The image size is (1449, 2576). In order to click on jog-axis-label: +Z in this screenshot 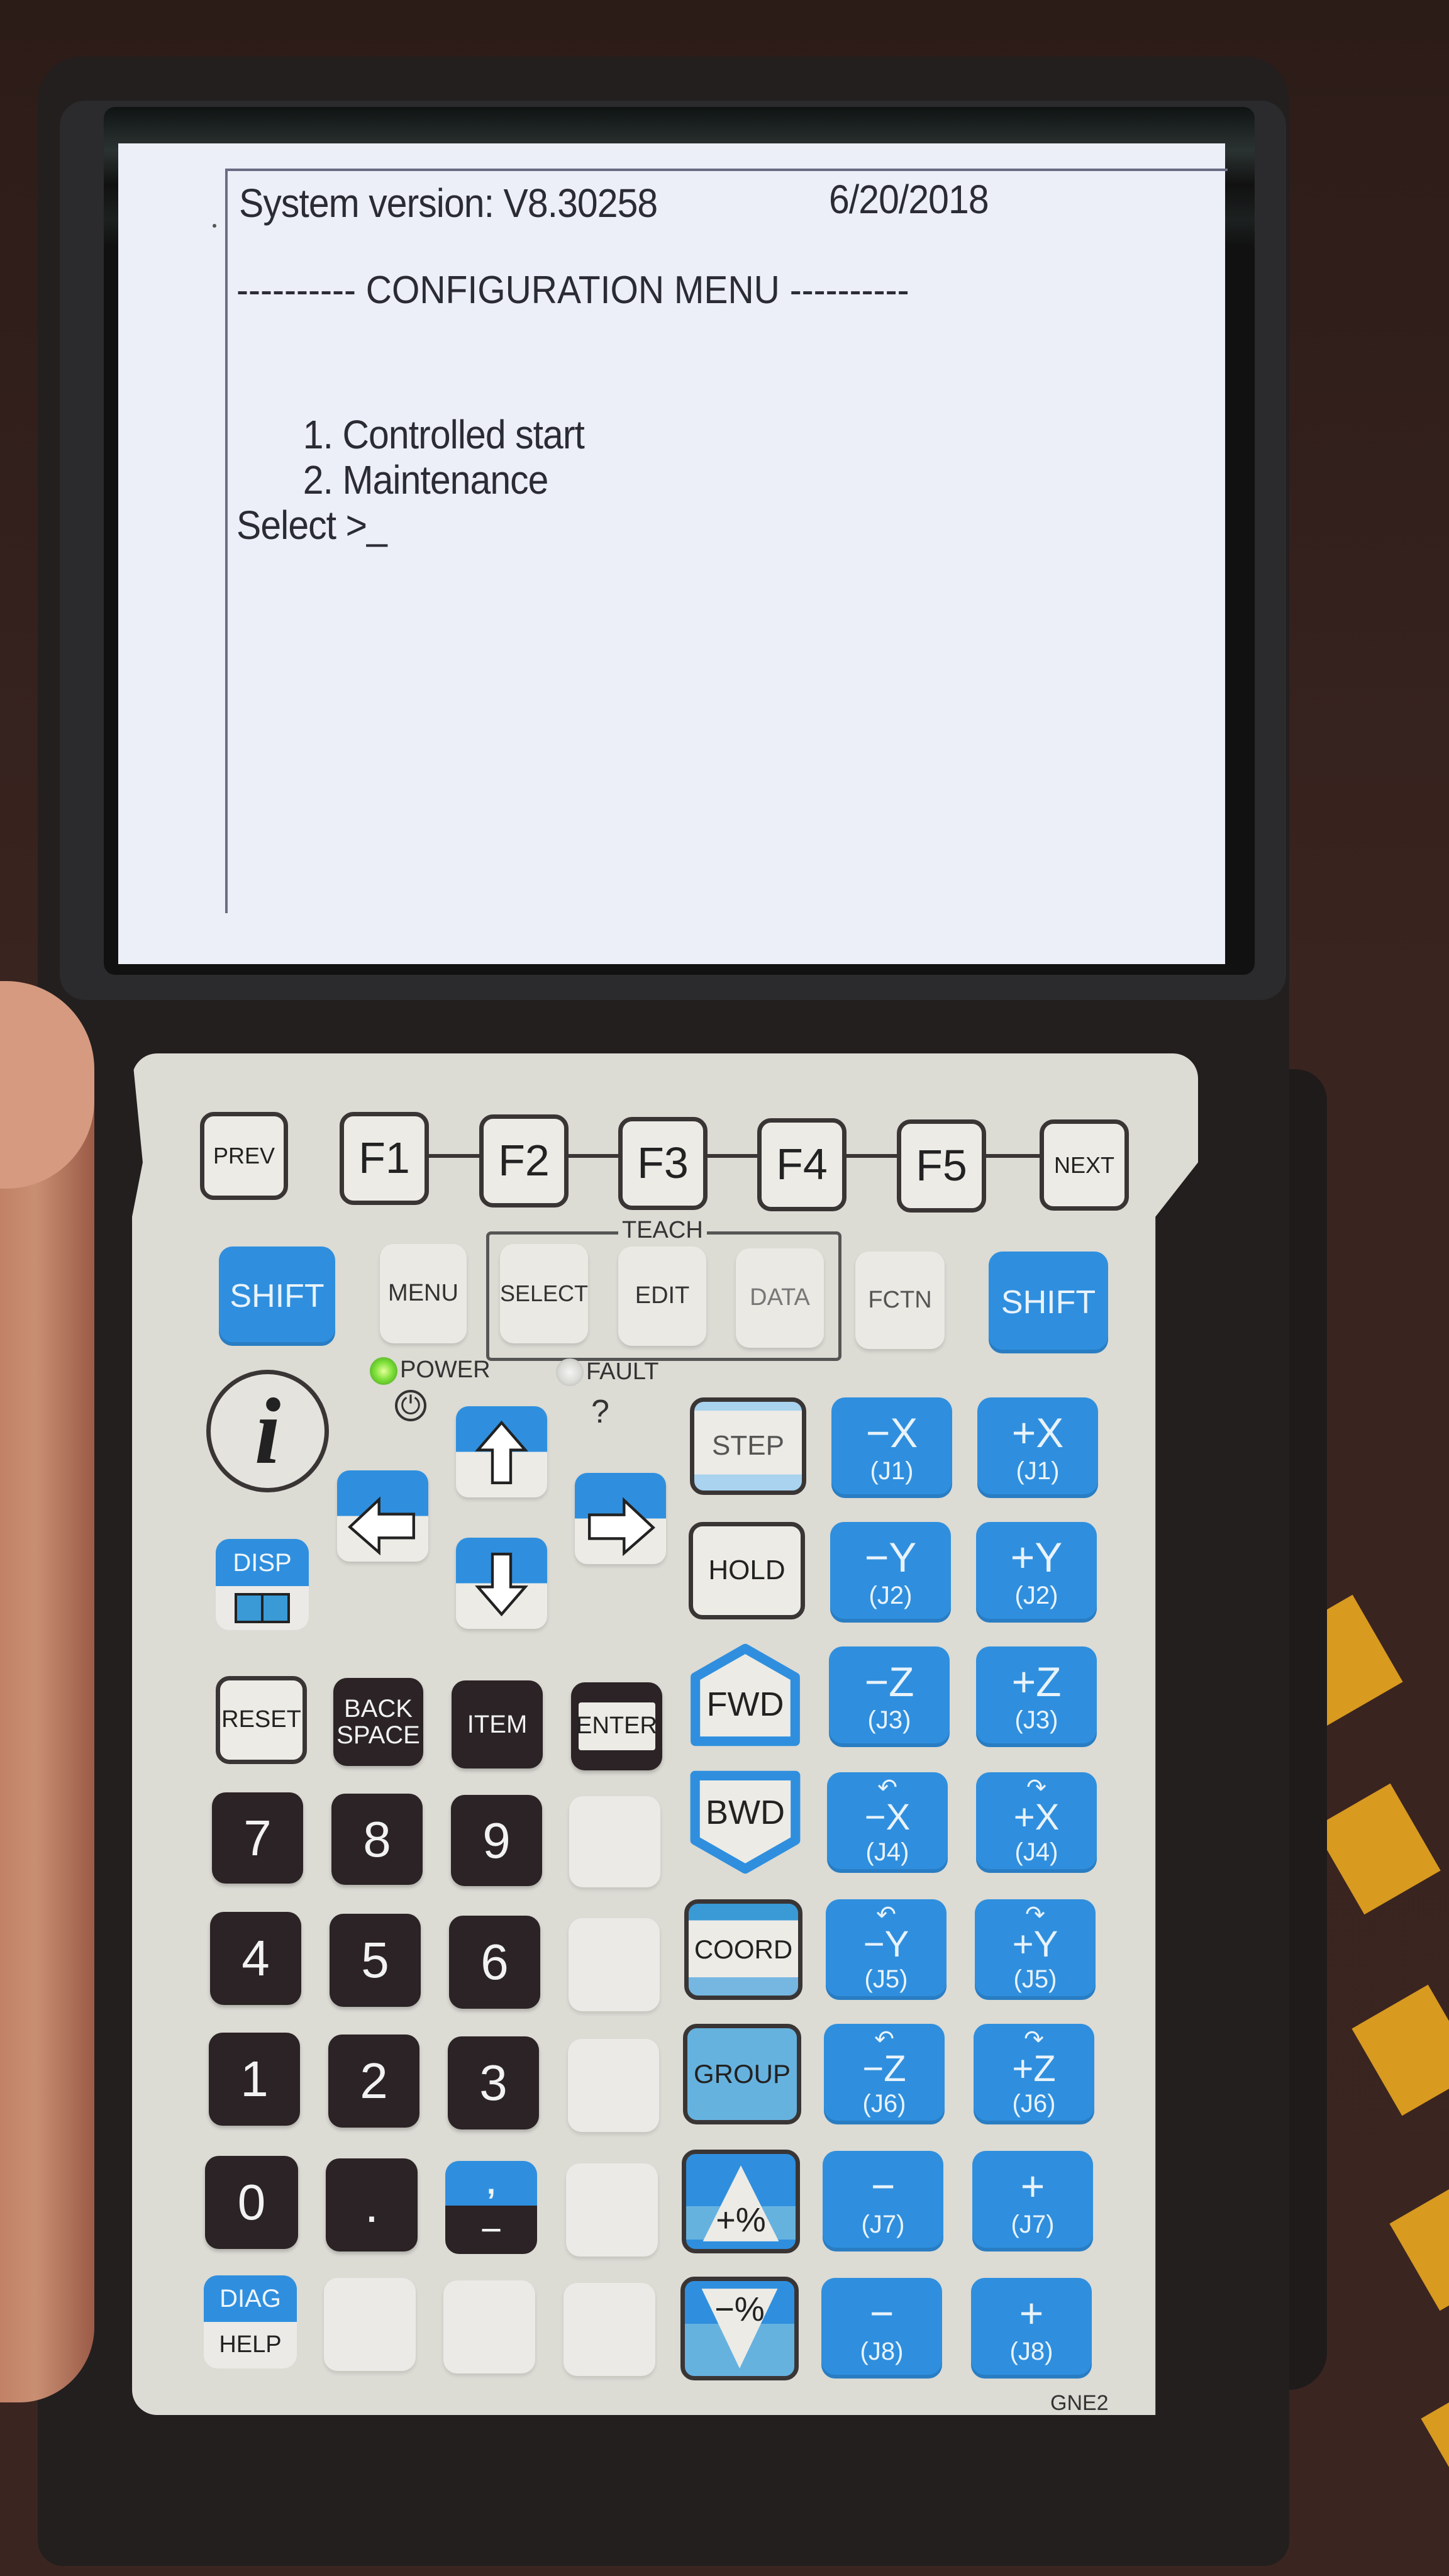, I will do `click(1036, 1682)`.